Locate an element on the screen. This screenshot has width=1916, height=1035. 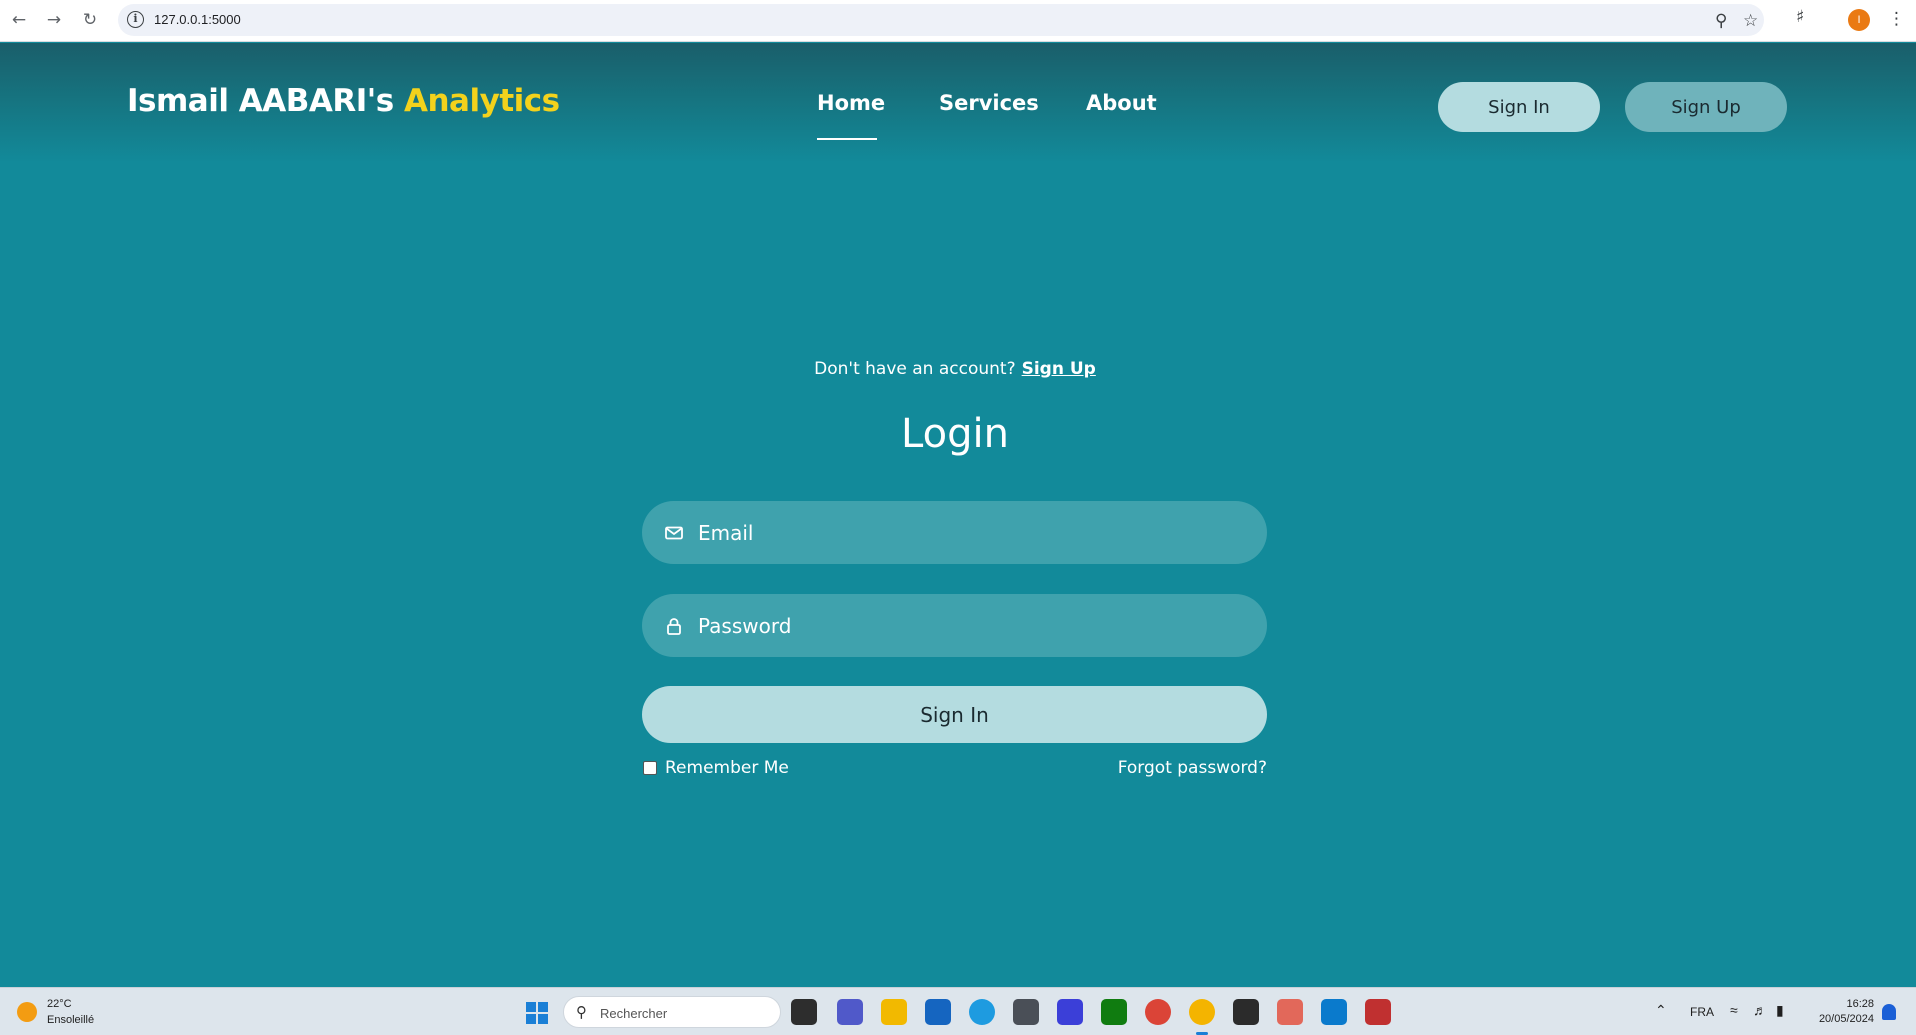
unity-icon is located at coordinates (1026, 1012).